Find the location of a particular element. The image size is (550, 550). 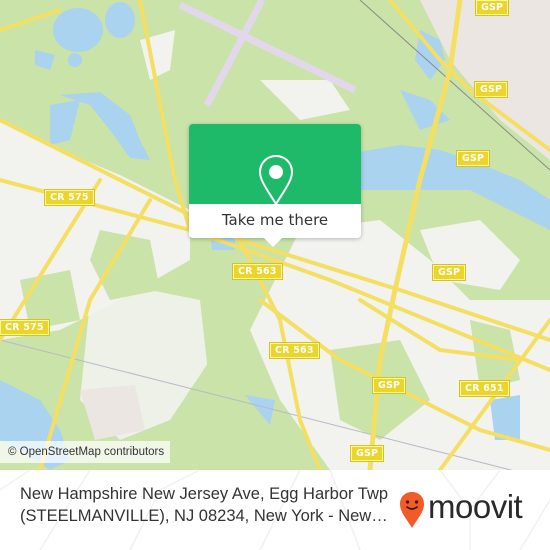

destination-popup: Take me there is located at coordinates (275, 185).